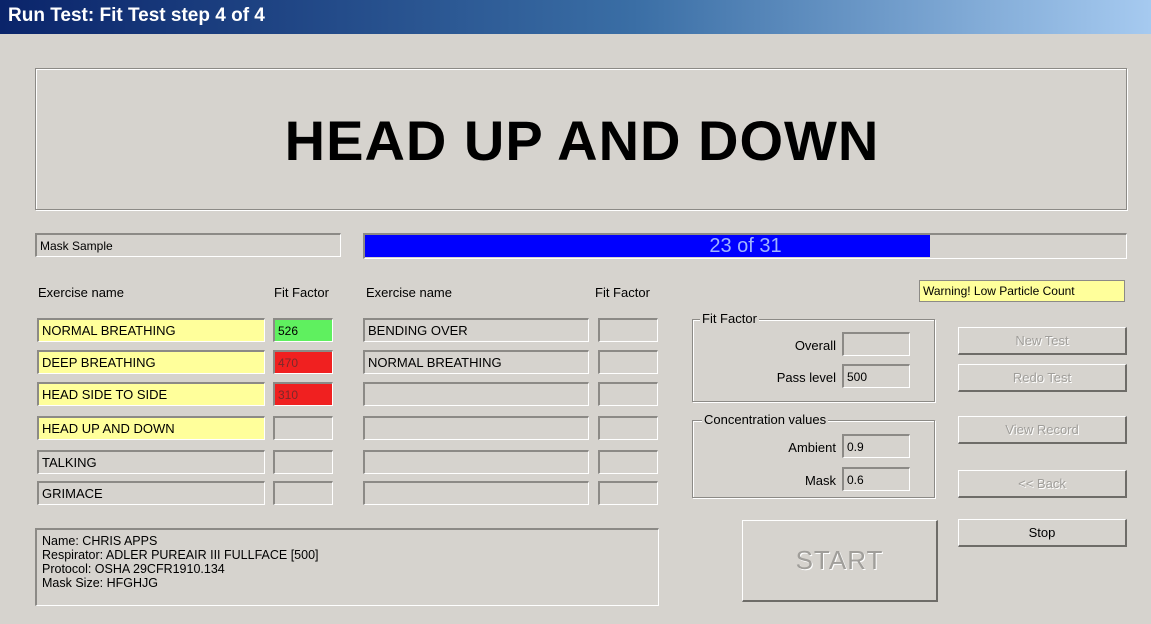 Image resolution: width=1151 pixels, height=624 pixels. What do you see at coordinates (876, 479) in the screenshot?
I see `mask-field: 0.6` at bounding box center [876, 479].